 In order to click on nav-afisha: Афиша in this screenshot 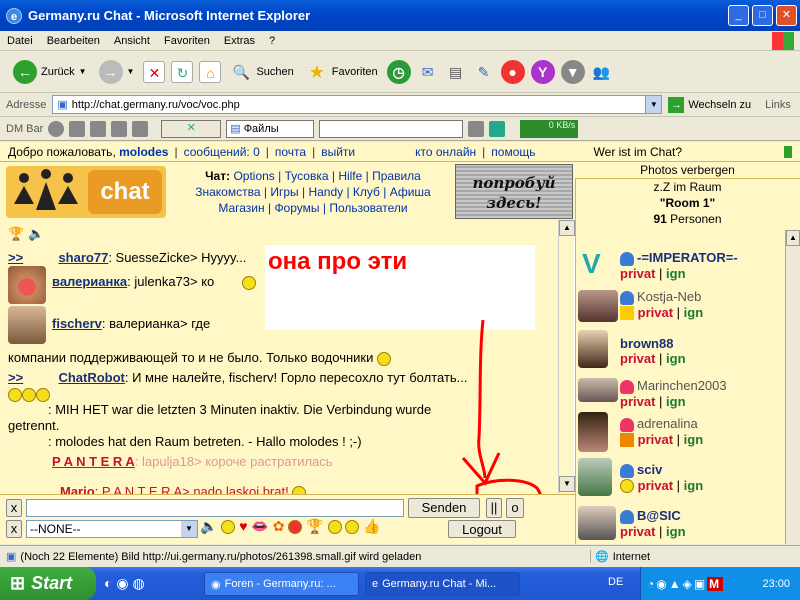, I will do `click(410, 192)`.